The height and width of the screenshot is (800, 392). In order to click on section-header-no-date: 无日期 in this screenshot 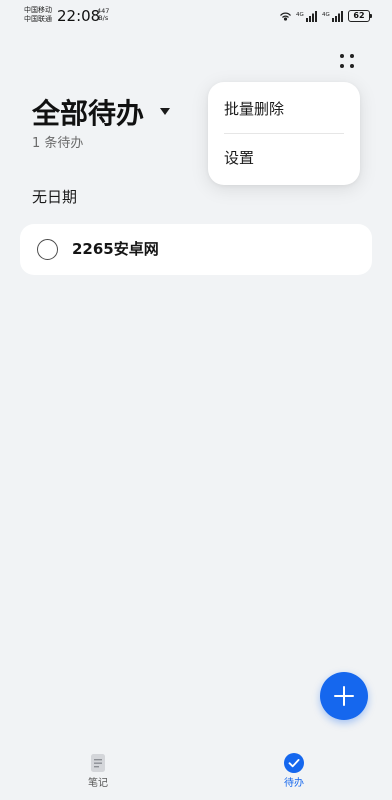, I will do `click(55, 197)`.